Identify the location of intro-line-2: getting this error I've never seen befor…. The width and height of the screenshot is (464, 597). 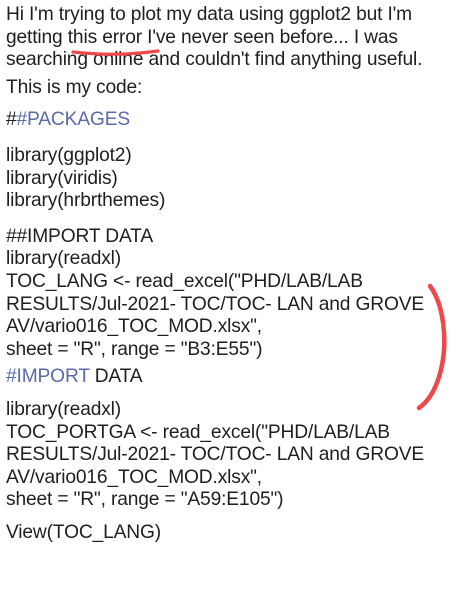
(233, 38).